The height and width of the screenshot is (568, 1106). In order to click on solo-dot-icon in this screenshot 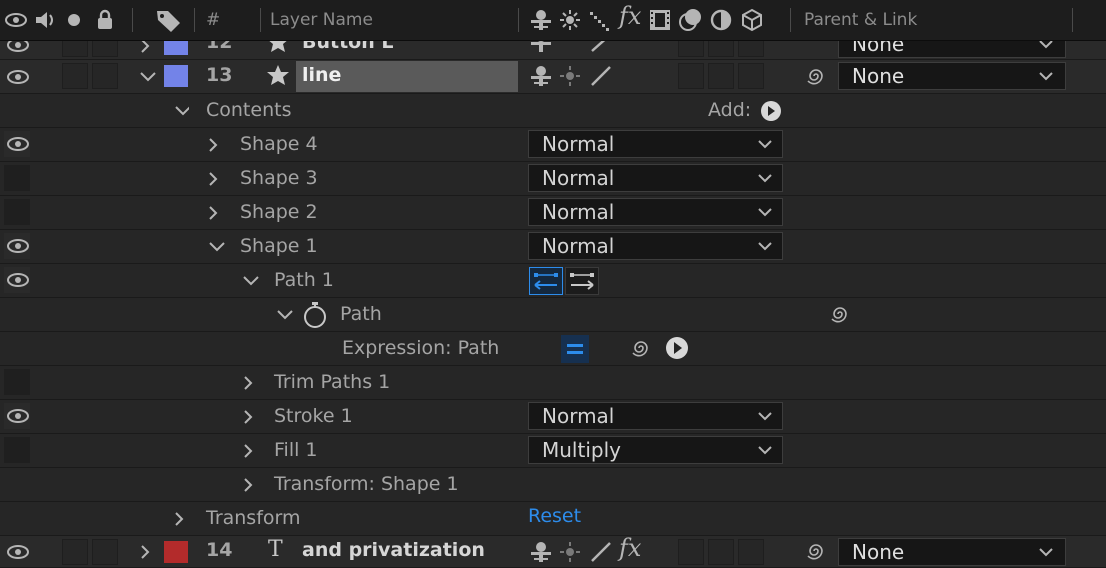, I will do `click(74, 20)`.